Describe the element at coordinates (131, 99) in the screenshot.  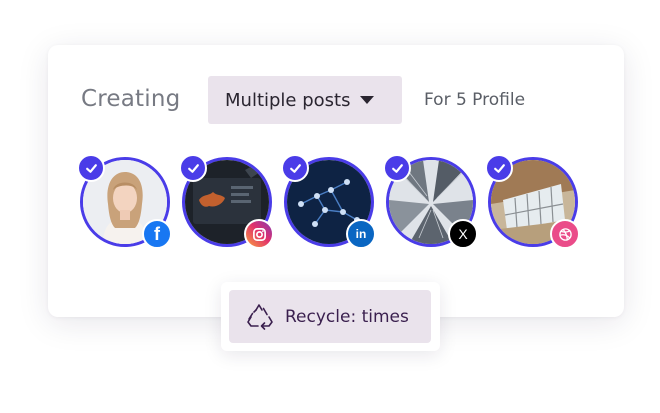
I see `creating-label: Creating` at that location.